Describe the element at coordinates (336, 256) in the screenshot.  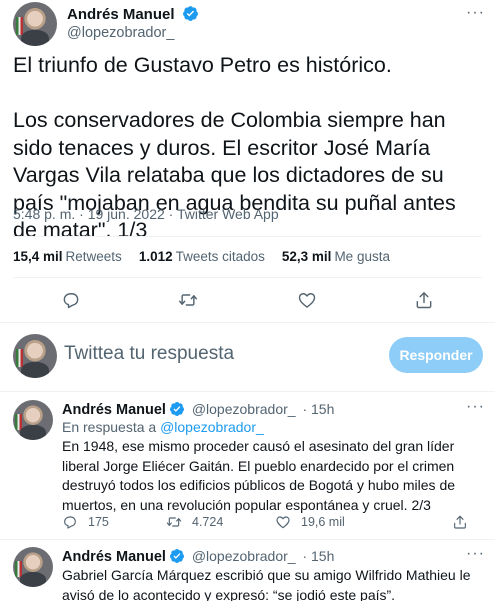
I see `likes-stat: 52,3 mil Me gusta` at that location.